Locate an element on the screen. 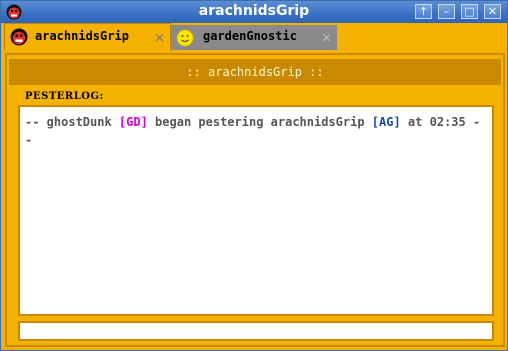 The height and width of the screenshot is (351, 508). log-prefix: -- ghostDunk is located at coordinates (72, 122).